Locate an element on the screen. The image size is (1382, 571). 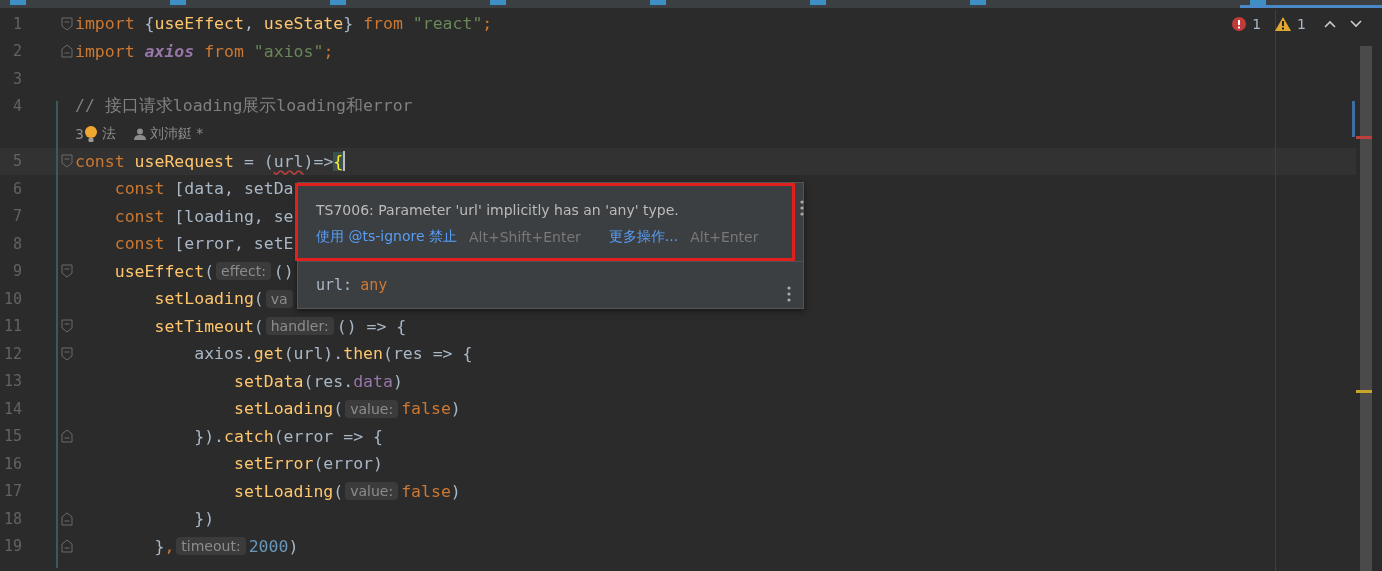
code-token: = ( is located at coordinates (258, 161).